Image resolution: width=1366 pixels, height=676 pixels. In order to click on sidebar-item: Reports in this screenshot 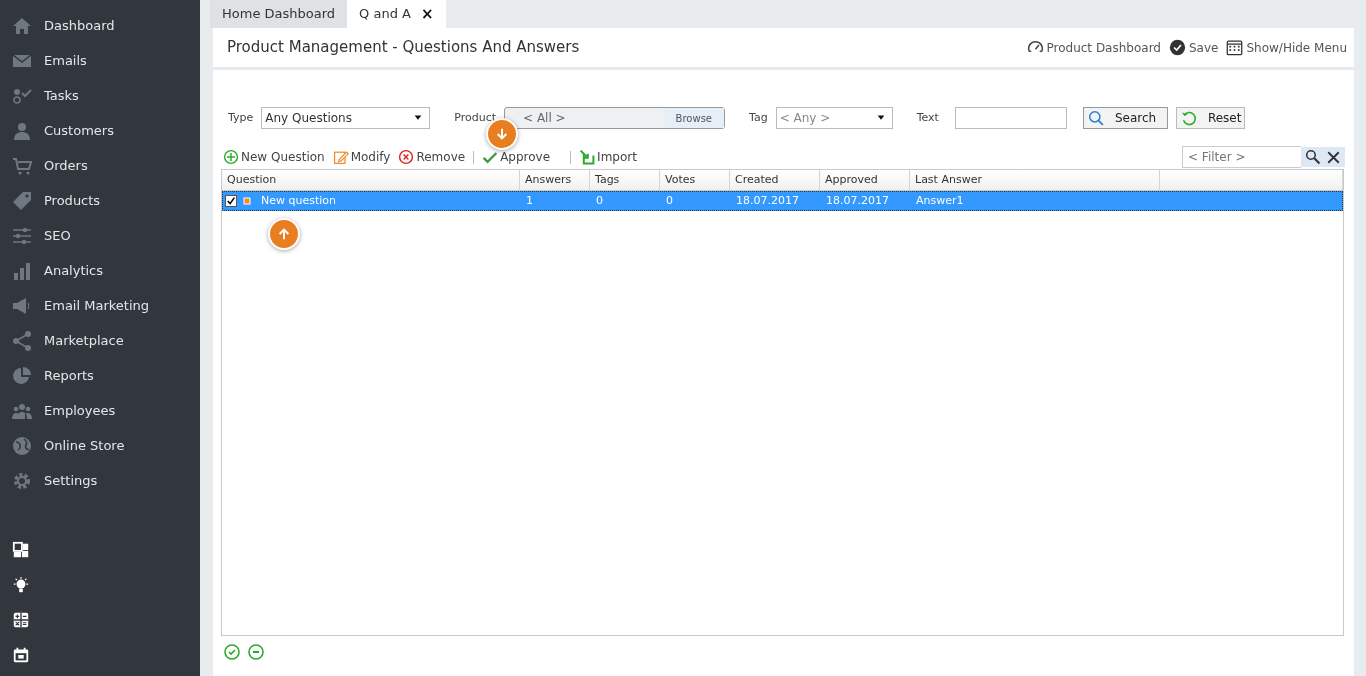, I will do `click(100, 375)`.